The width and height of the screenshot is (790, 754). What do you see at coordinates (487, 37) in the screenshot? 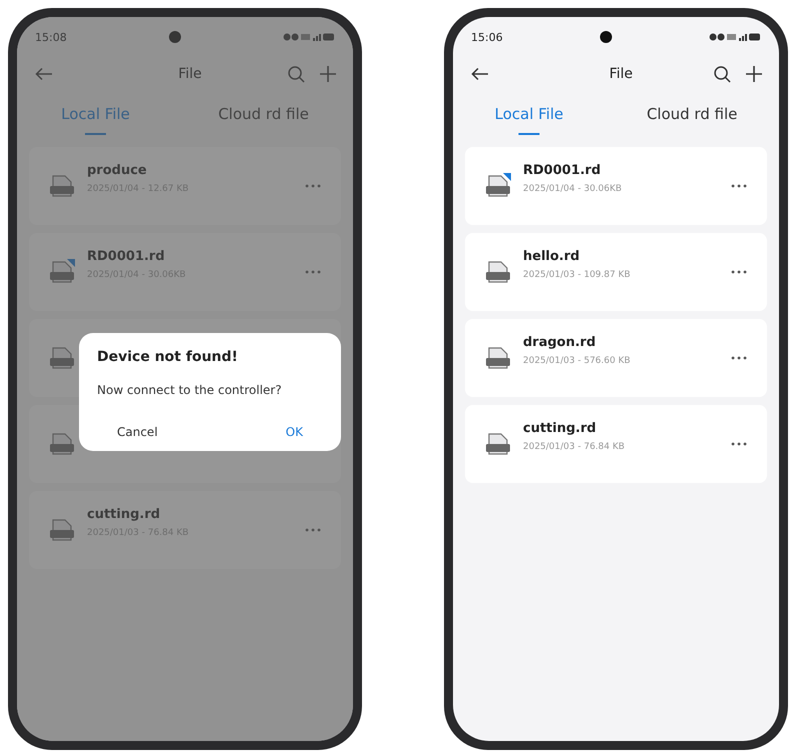
I see `status-time: 15:06` at bounding box center [487, 37].